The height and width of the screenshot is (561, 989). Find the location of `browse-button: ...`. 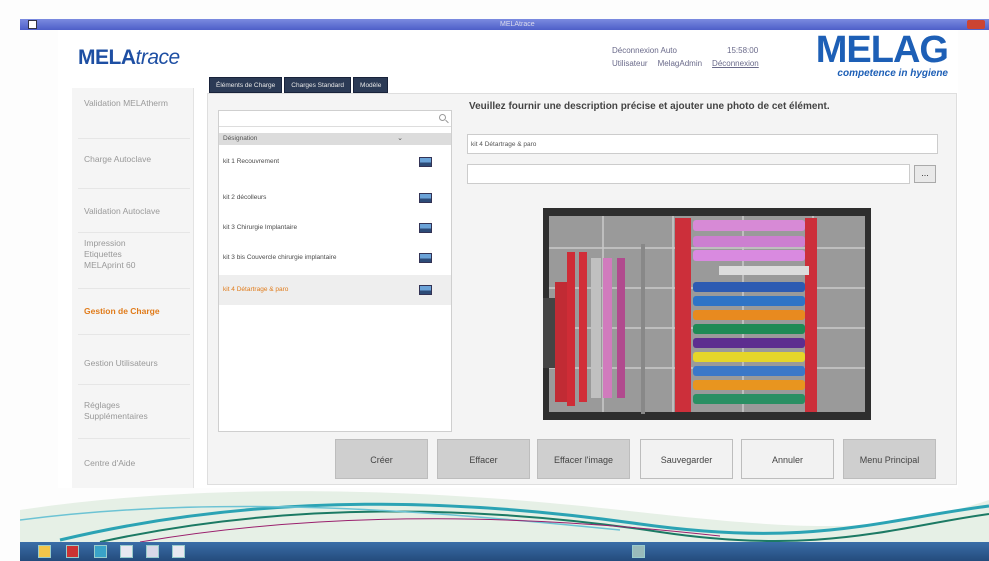

browse-button: ... is located at coordinates (925, 174).